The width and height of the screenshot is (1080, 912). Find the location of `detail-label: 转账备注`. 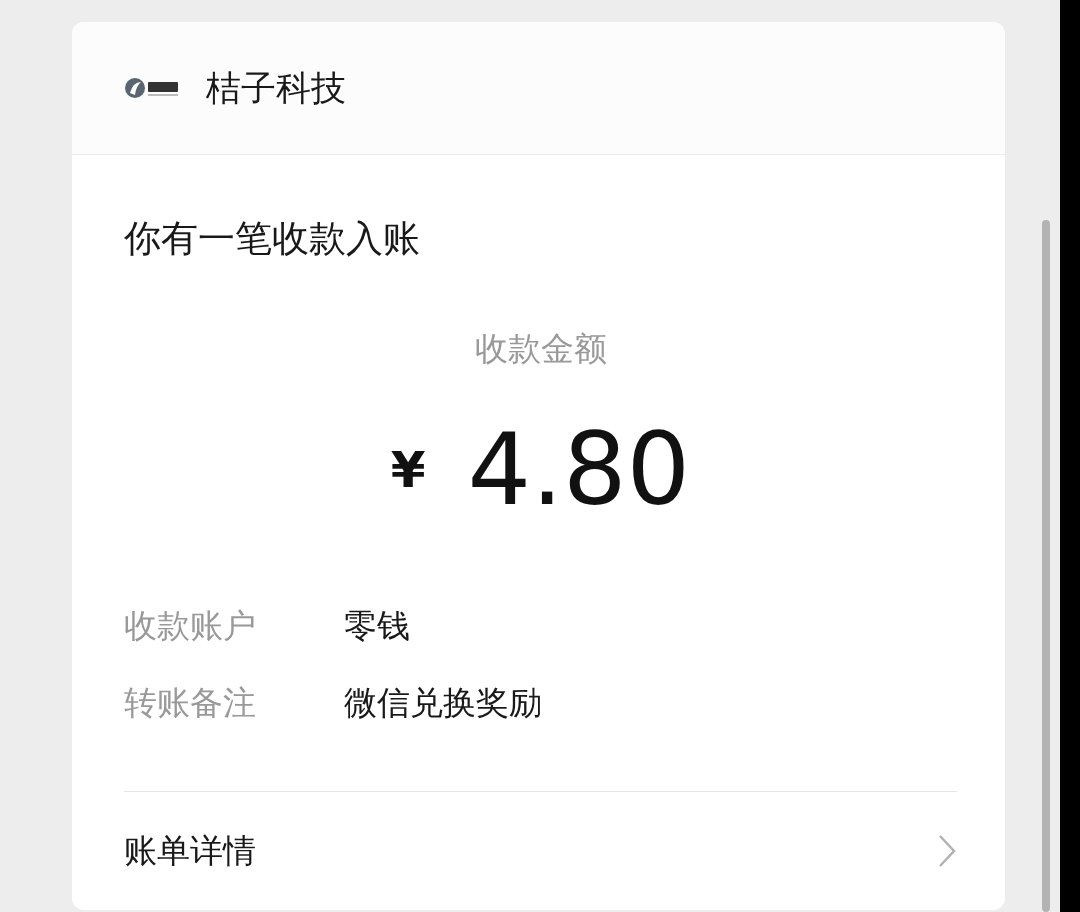

detail-label: 转账备注 is located at coordinates (190, 702).